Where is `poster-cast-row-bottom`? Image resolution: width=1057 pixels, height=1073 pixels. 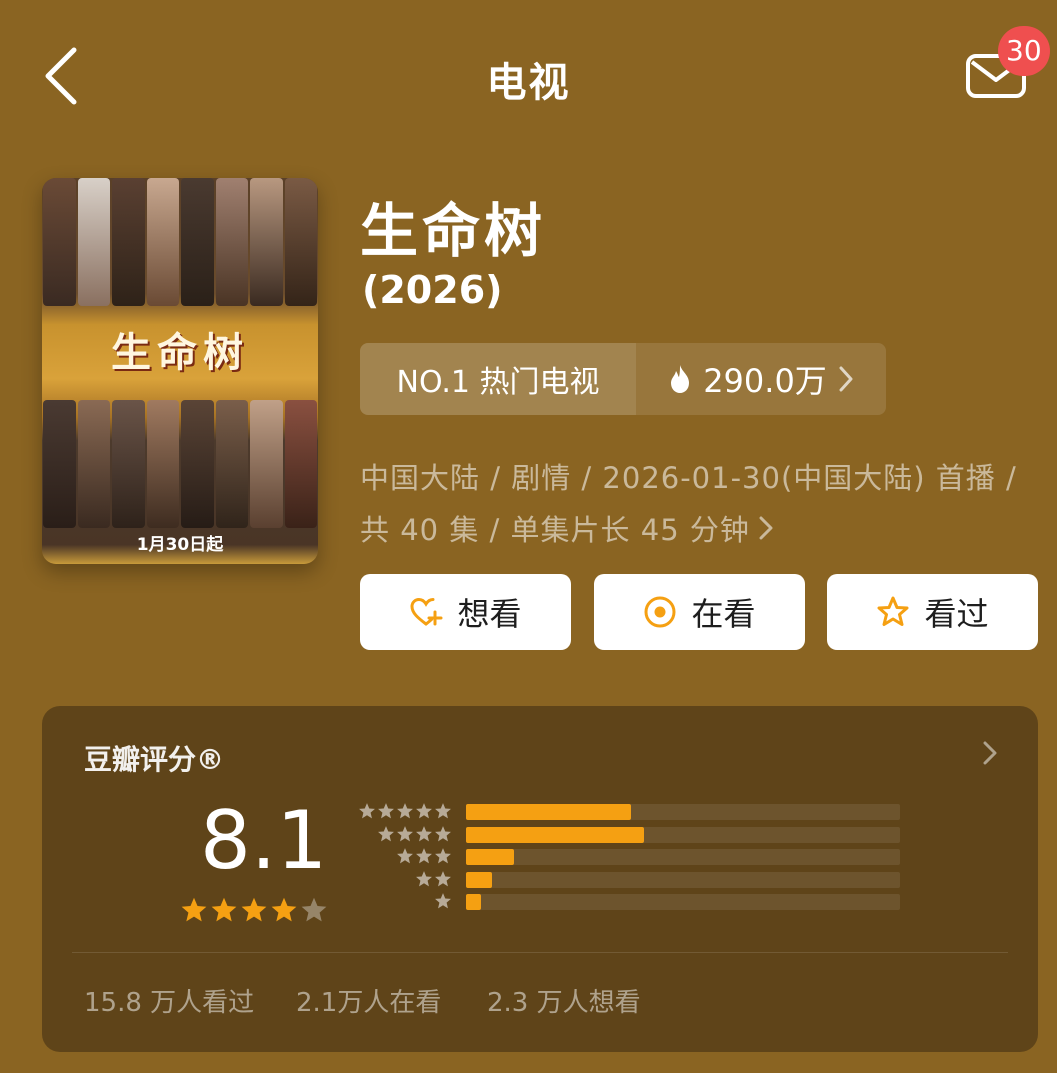
poster-cast-row-bottom is located at coordinates (180, 464).